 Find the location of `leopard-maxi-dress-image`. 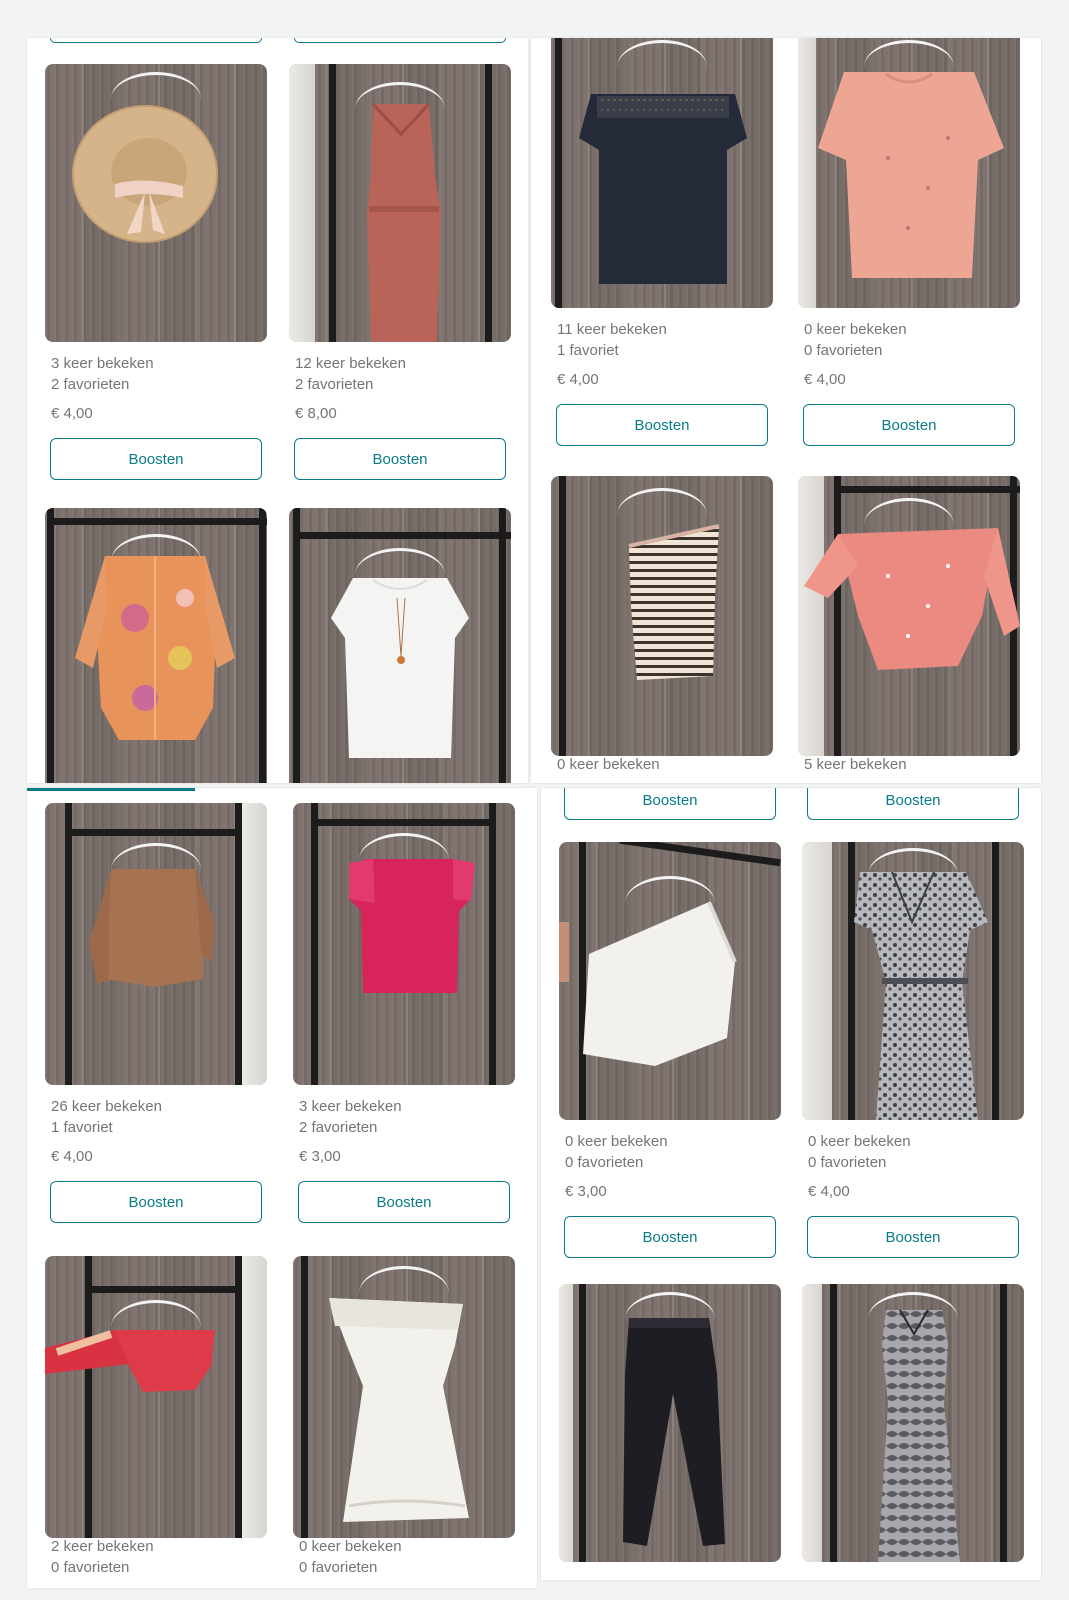

leopard-maxi-dress-image is located at coordinates (921, 995).